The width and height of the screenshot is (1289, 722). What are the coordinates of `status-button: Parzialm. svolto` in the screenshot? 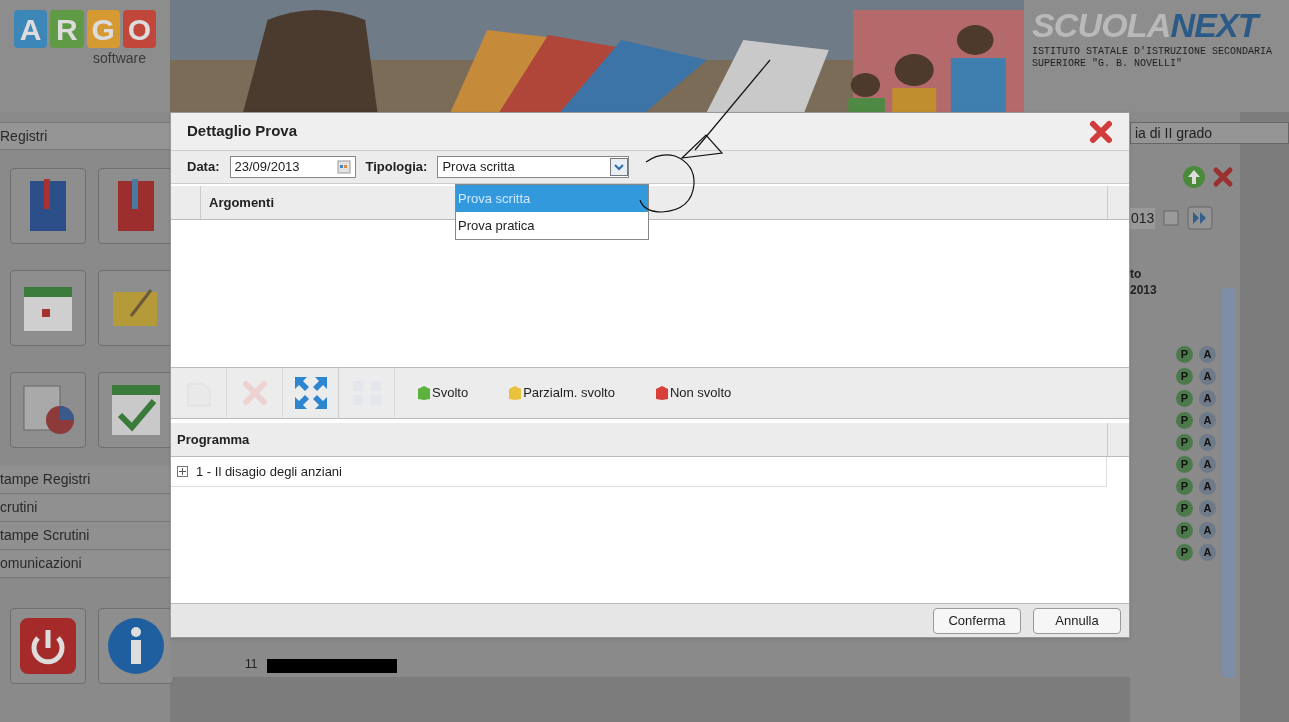 It's located at (561, 393).